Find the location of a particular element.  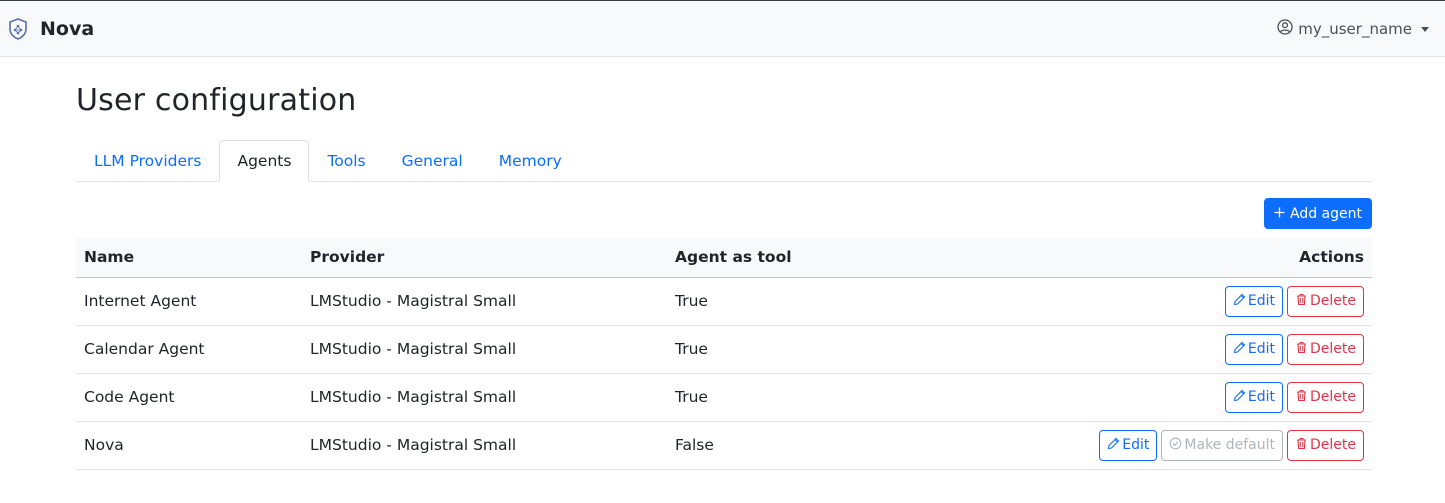

agent-name-cell: Internet Agent is located at coordinates (189, 301).